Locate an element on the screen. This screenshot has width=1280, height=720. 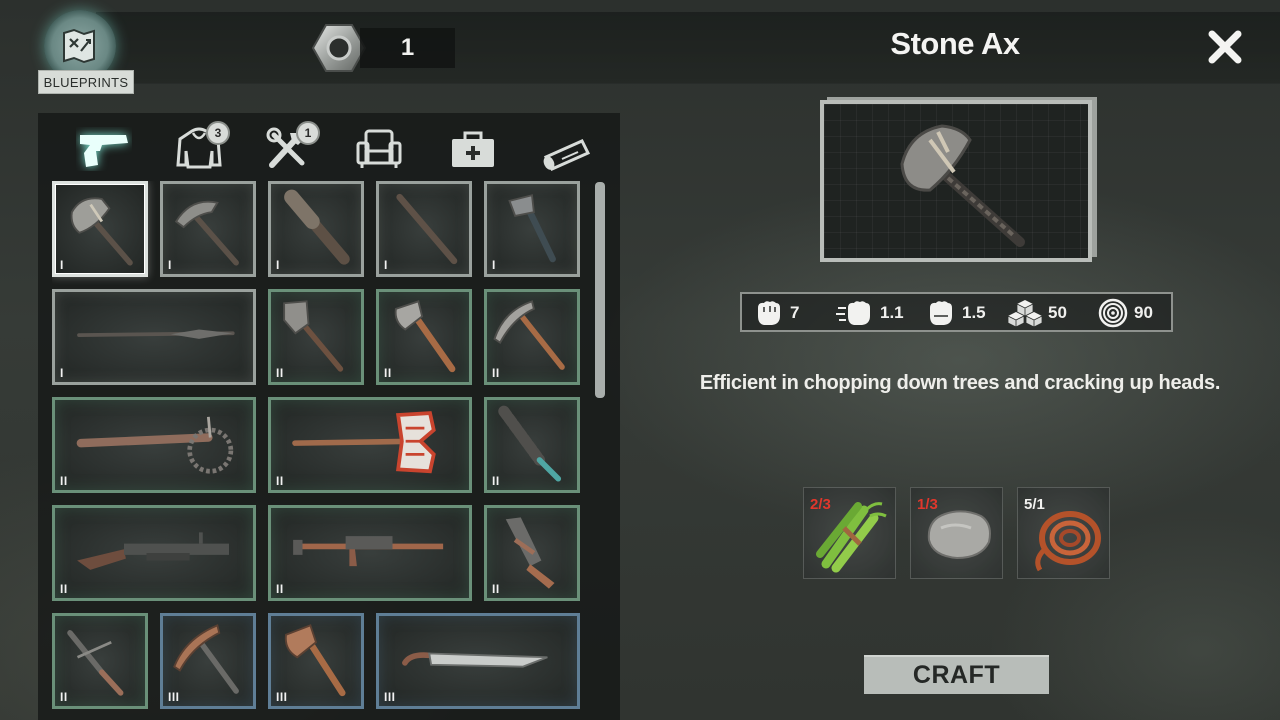
stone-ax-preview-icon is located at coordinates (962, 185).